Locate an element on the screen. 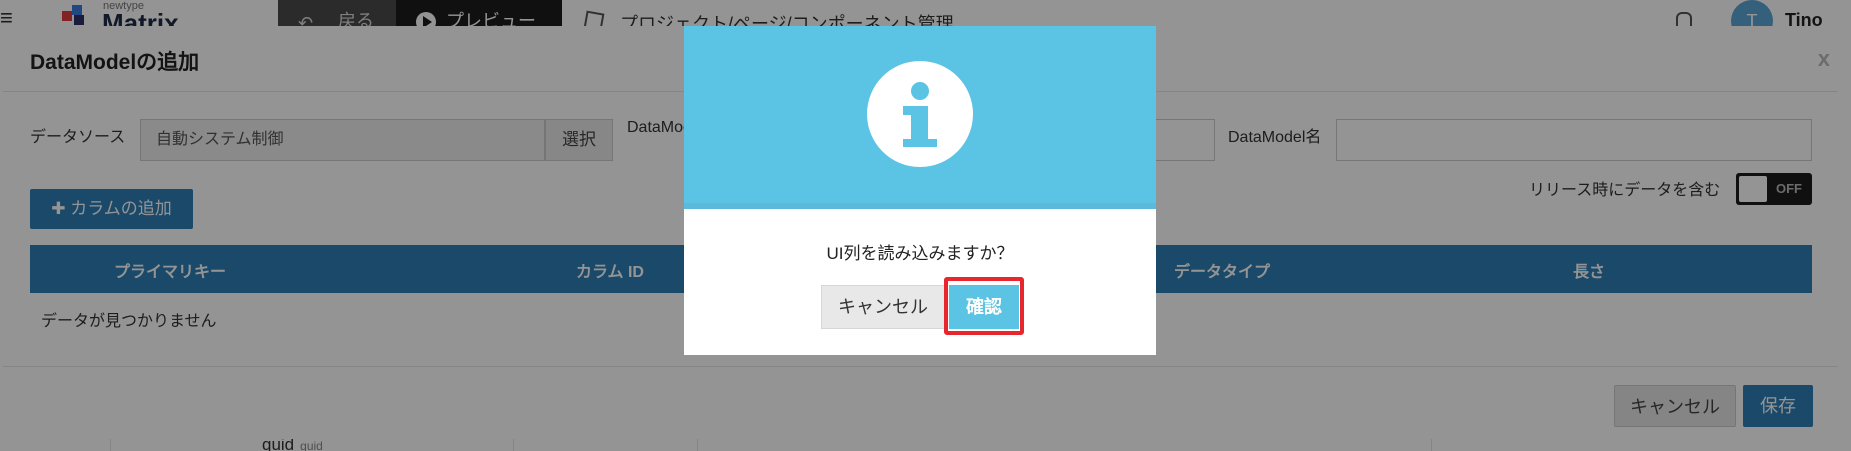  highlight-box is located at coordinates (984, 306).